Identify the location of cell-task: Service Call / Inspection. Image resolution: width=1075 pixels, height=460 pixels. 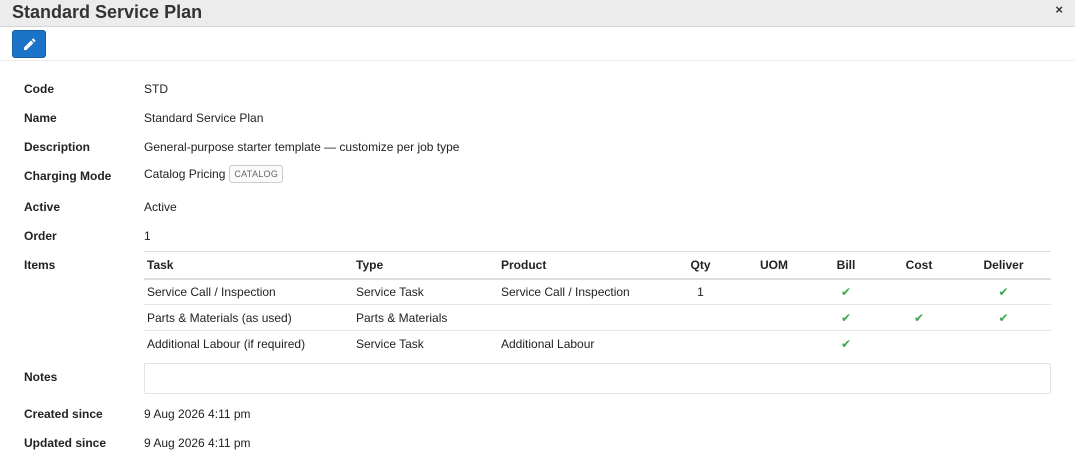
(248, 291).